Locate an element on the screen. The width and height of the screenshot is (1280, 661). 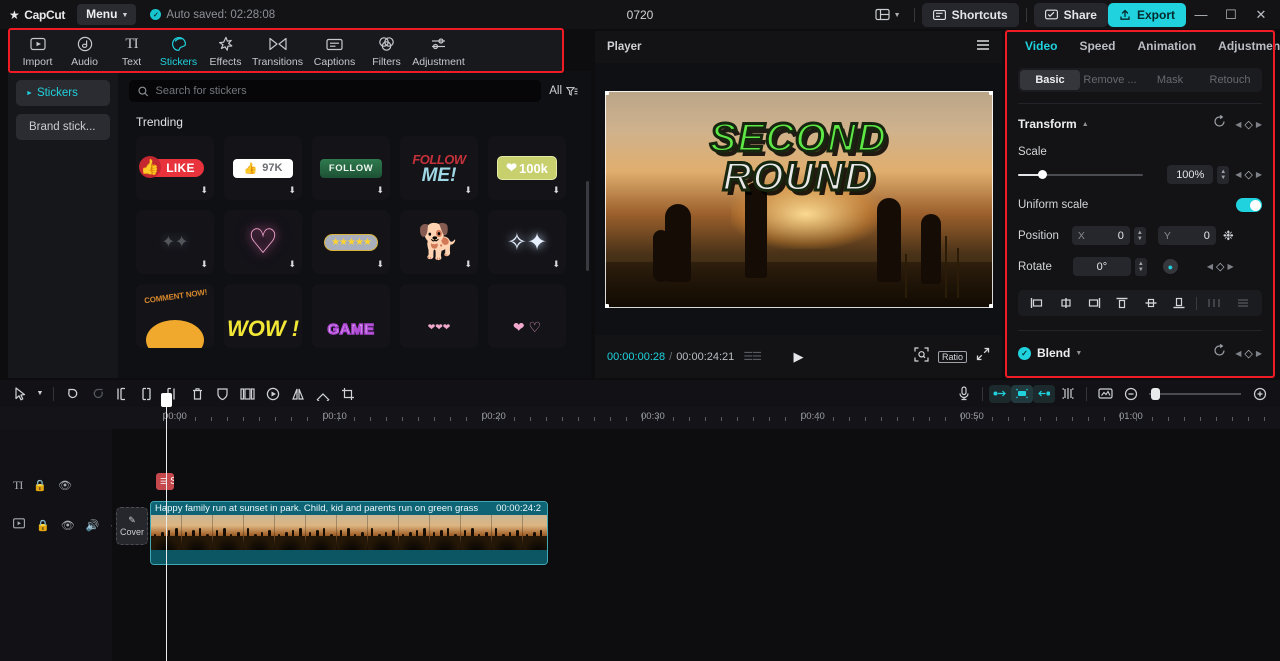
select-tool-icon is located at coordinates (20, 394).